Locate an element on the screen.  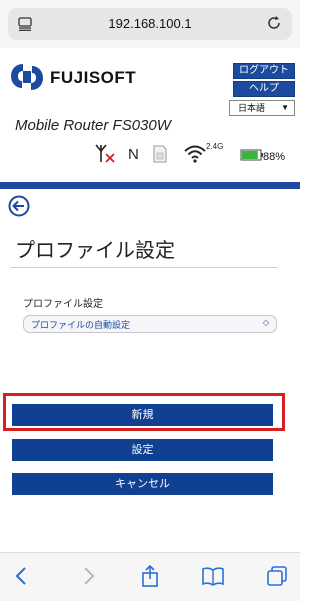
fujisoft-logo-mark is located at coordinates (27, 77).